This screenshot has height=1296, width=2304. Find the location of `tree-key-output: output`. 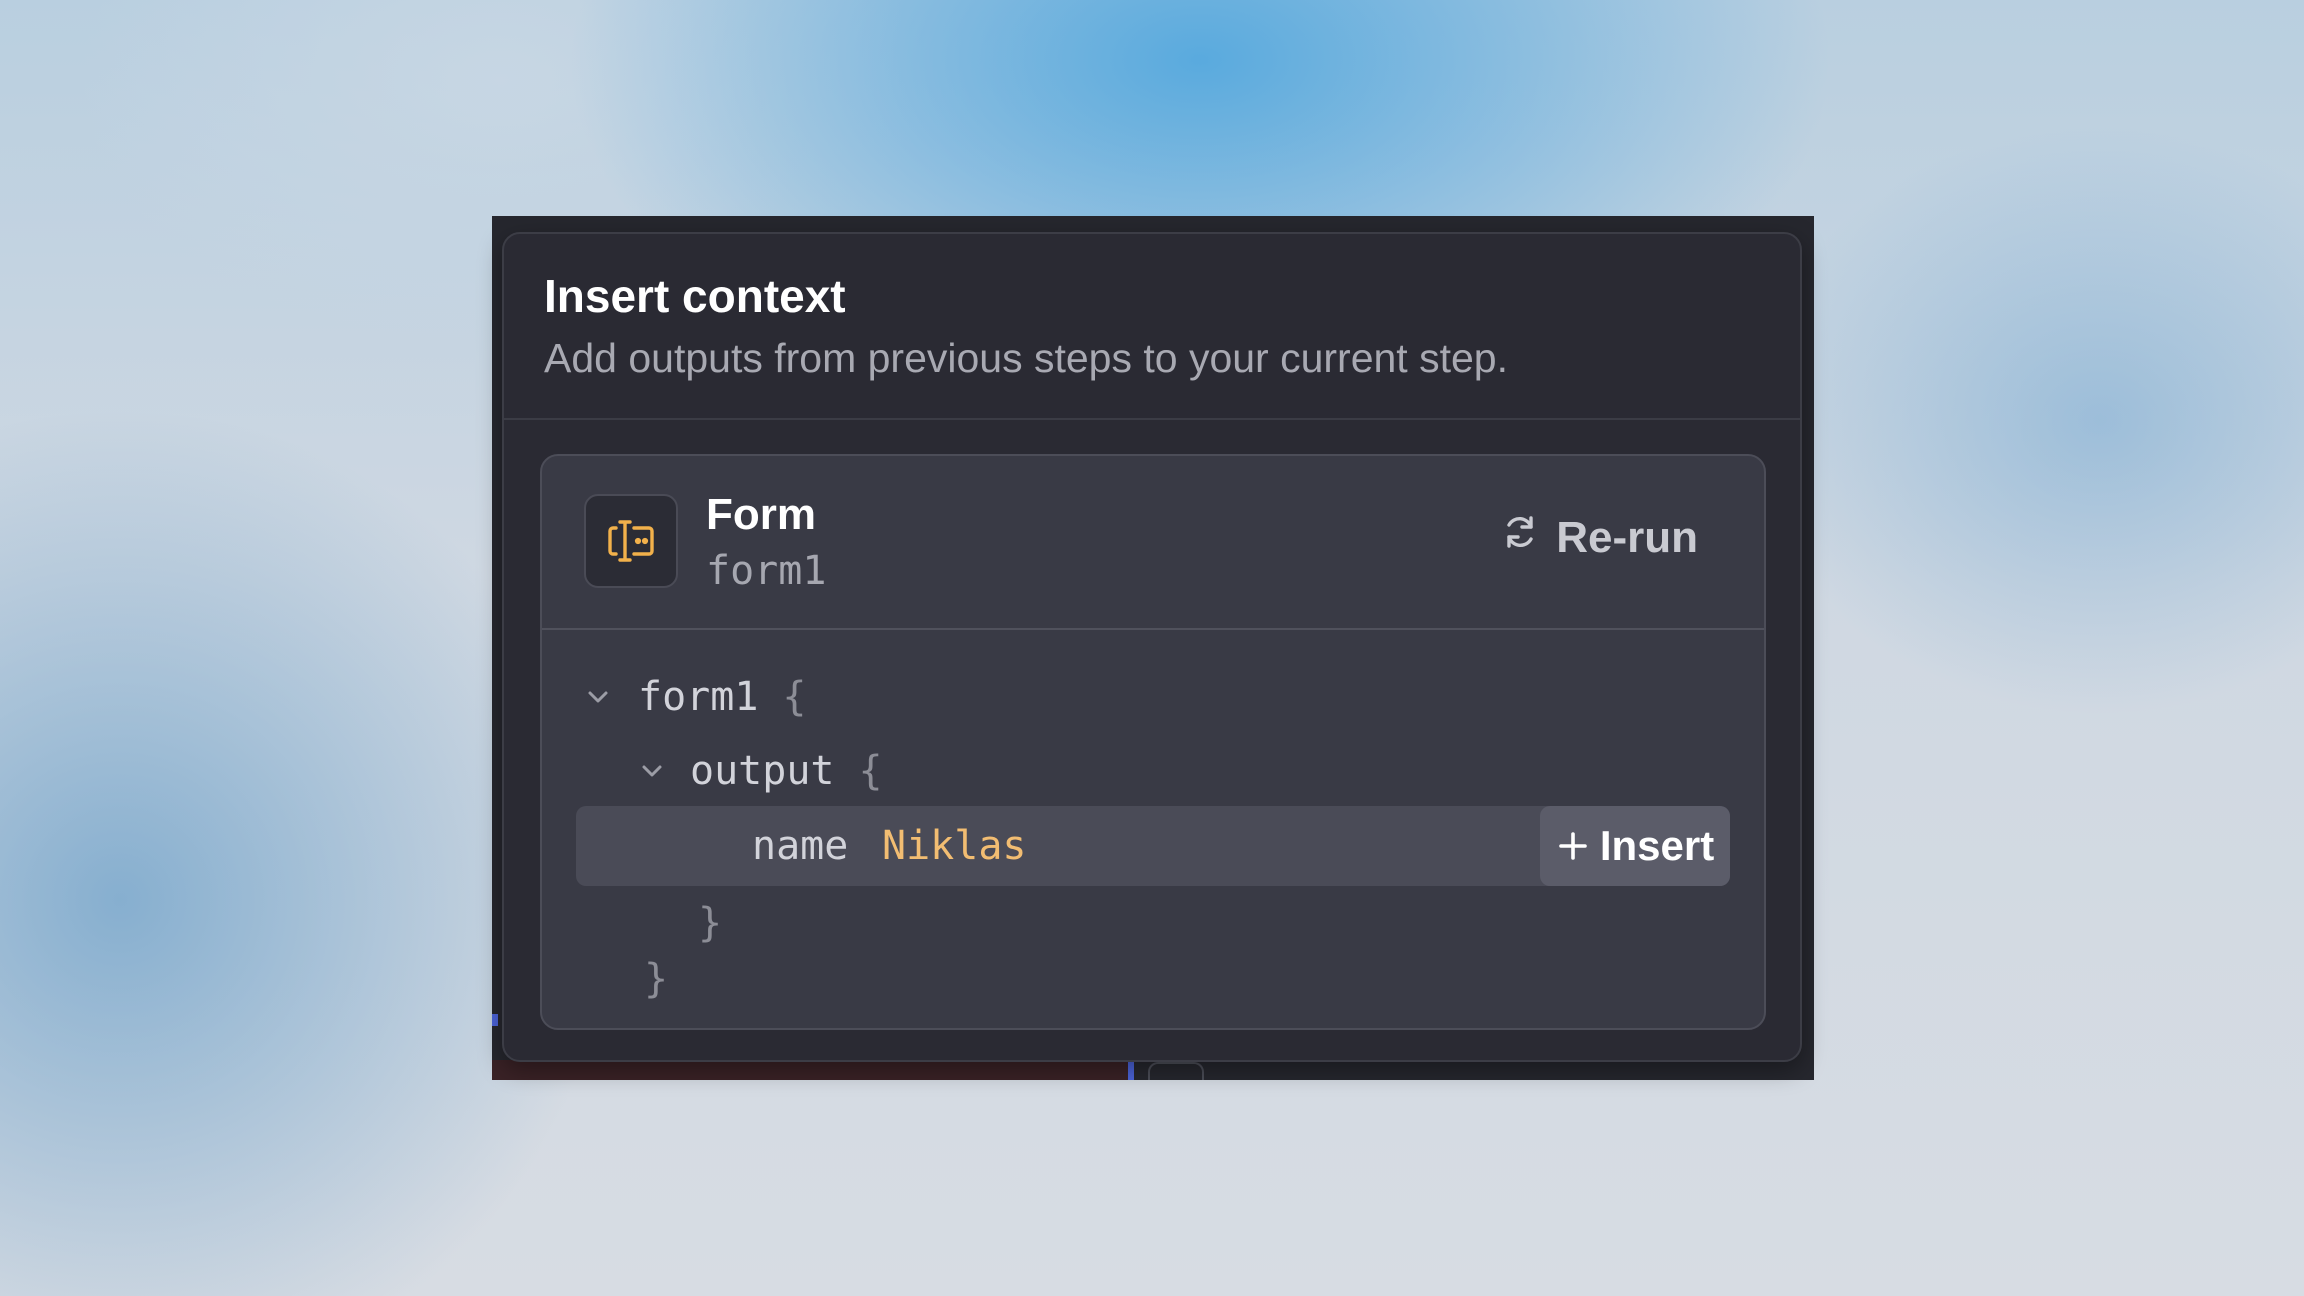

tree-key-output: output is located at coordinates (762, 771).